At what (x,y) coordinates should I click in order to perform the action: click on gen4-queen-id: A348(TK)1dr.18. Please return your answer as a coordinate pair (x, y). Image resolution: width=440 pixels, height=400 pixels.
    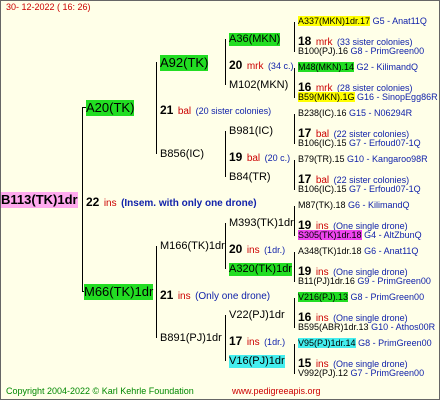
    Looking at the image, I should click on (330, 251).